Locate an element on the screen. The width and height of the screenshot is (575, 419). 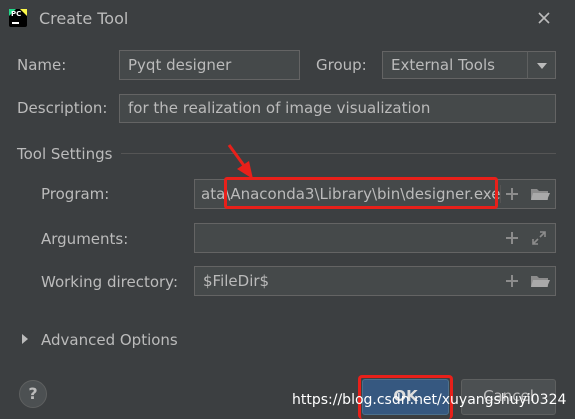
chevron-down-icon is located at coordinates (541, 65).